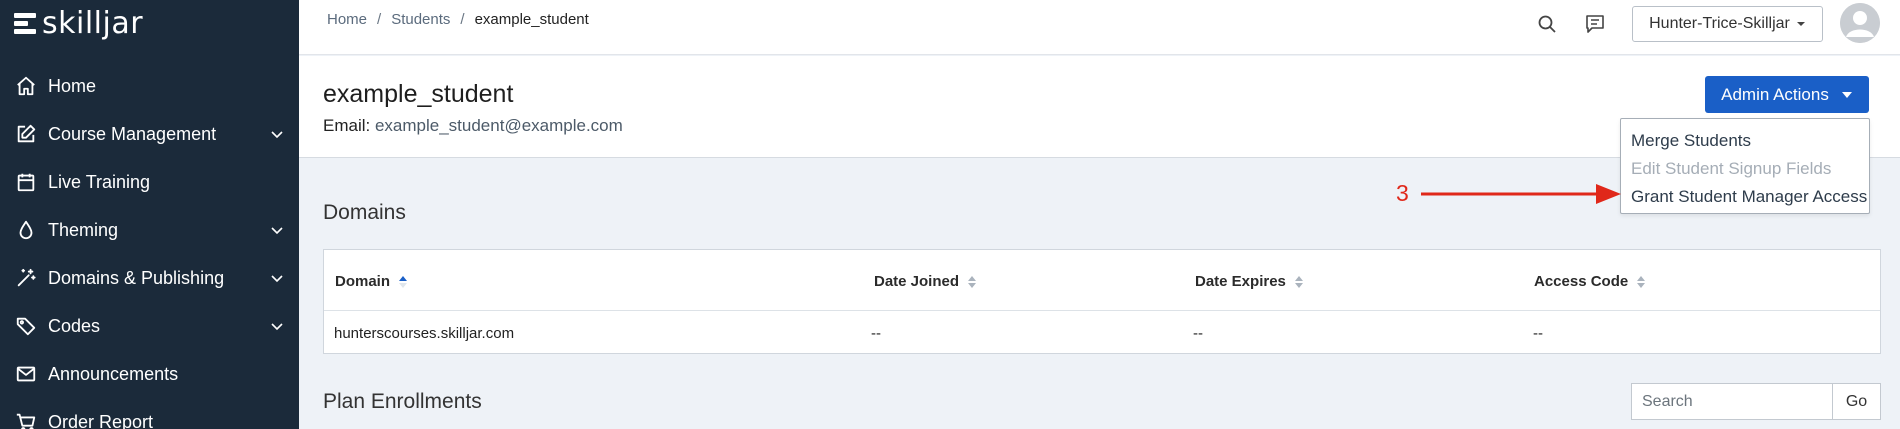 The height and width of the screenshot is (429, 1900). Describe the element at coordinates (1538, 333) in the screenshot. I see `cell-access-code: --` at that location.